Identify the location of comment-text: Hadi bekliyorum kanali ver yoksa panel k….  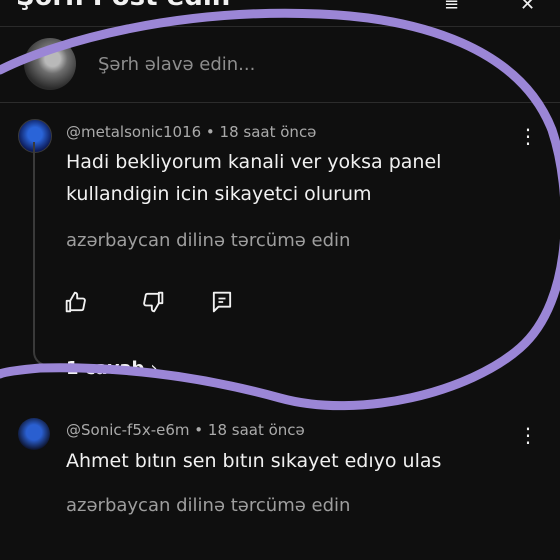
(286, 178).